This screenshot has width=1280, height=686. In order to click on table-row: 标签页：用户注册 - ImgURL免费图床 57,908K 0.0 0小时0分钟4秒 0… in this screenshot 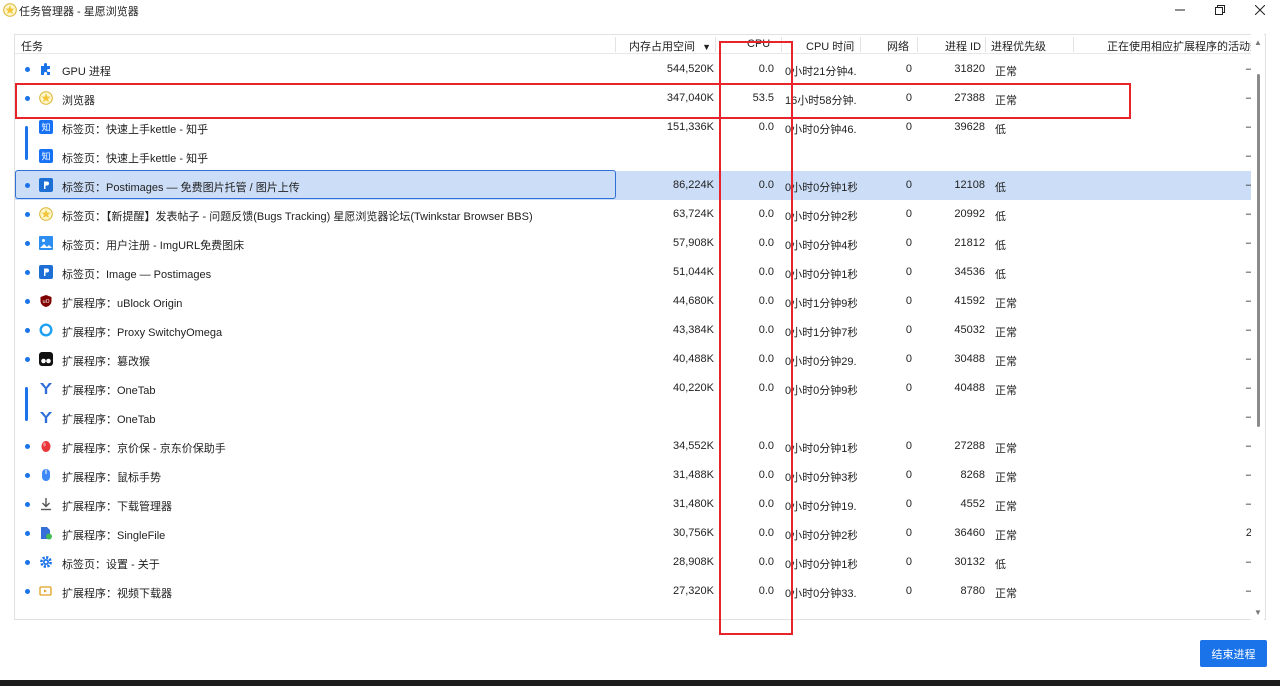, I will do `click(633, 243)`.